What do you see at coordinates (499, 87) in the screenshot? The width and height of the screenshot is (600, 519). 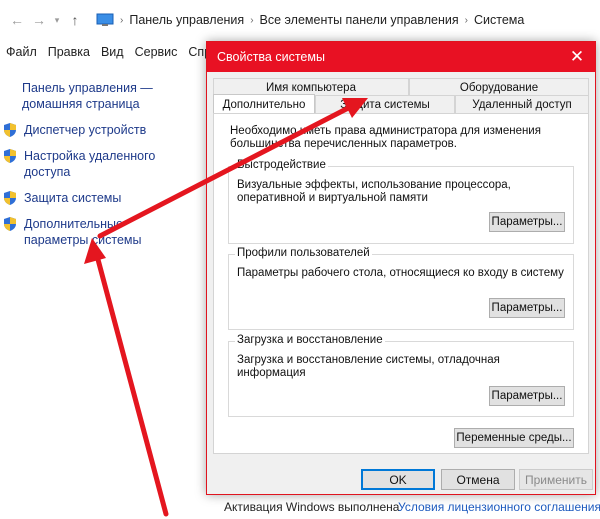 I see `tab-hardware: Оборудование` at bounding box center [499, 87].